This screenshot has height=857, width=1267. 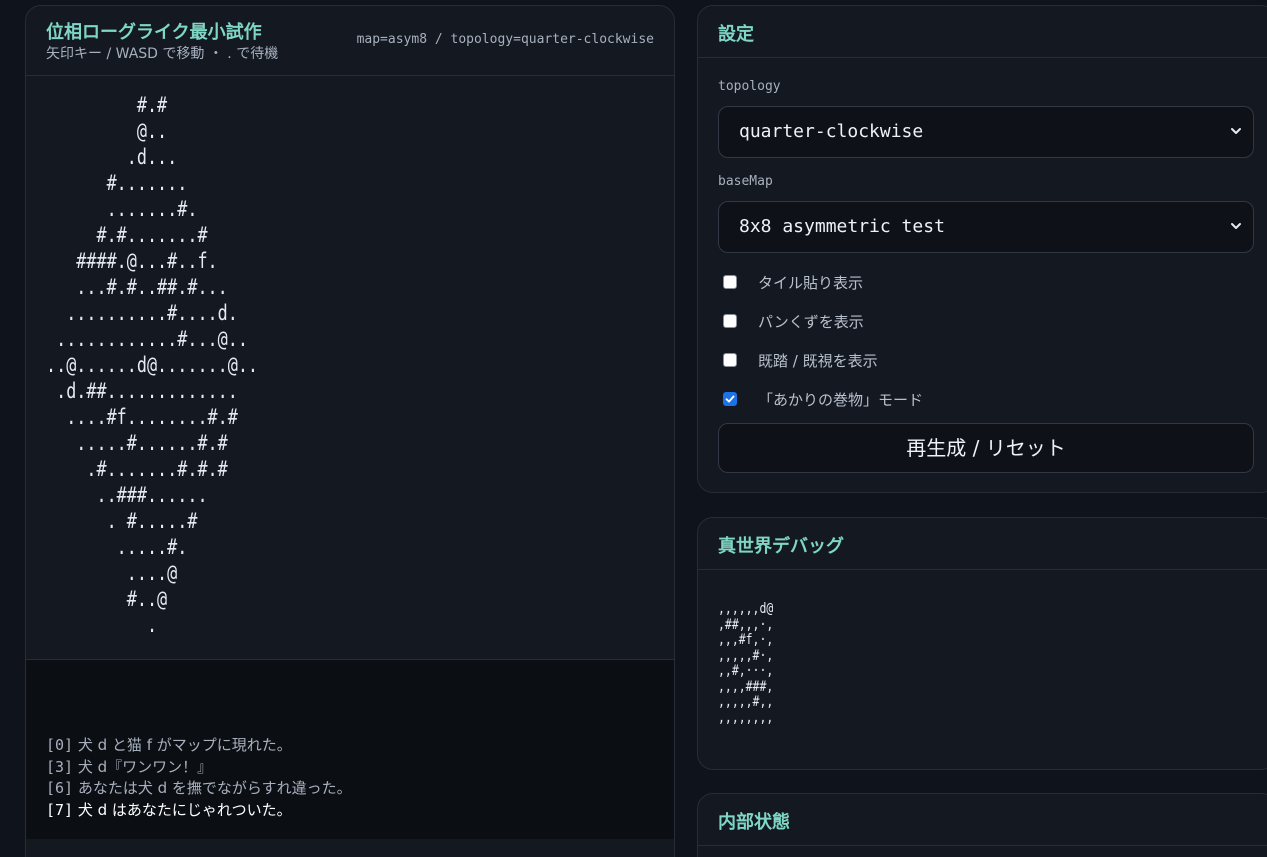 What do you see at coordinates (169, 745) in the screenshot?
I see `log-line: [0] 犬 d と猫 f がマップに現れた。` at bounding box center [169, 745].